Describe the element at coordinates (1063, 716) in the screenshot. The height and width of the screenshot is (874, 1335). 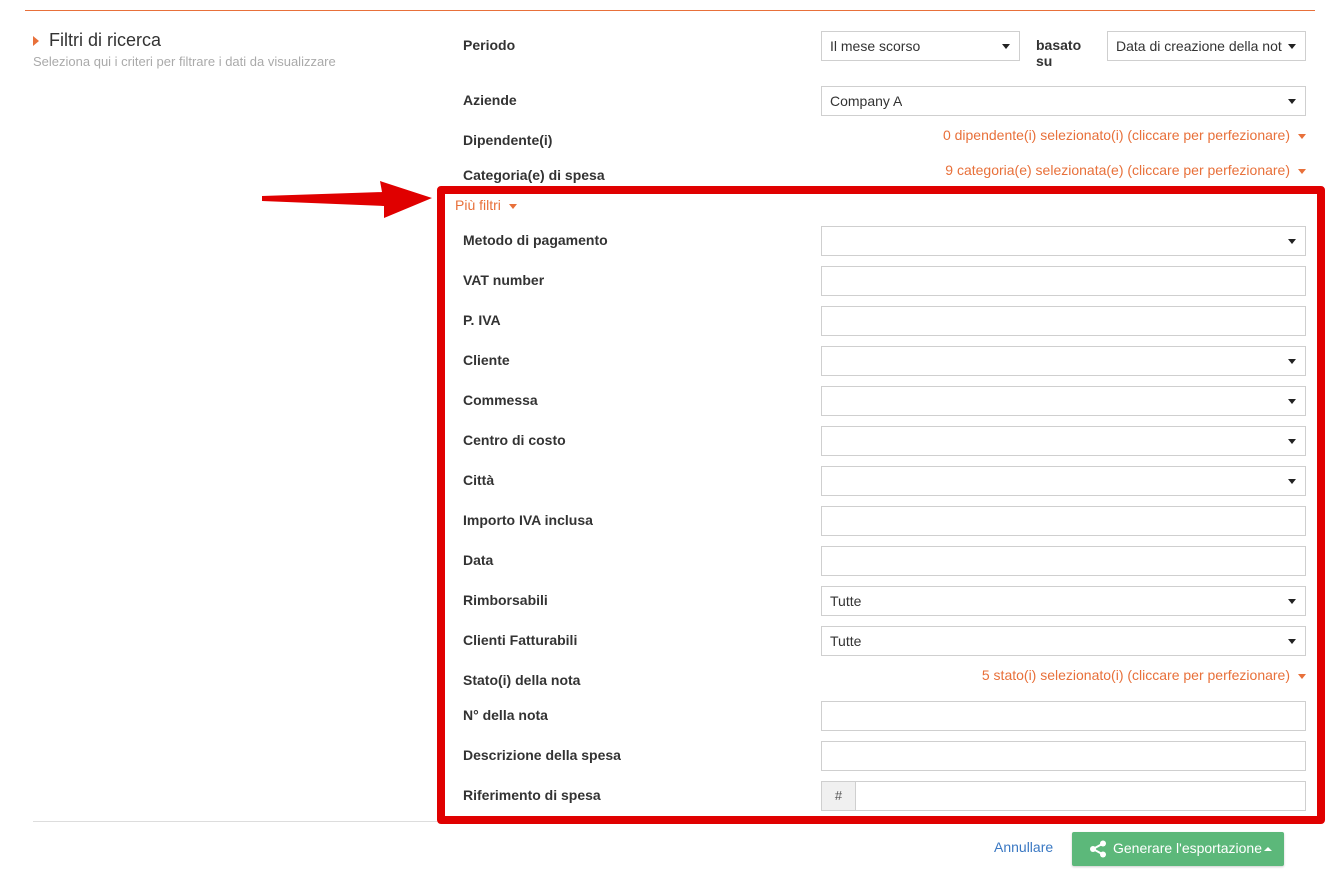
I see `n-nota-input` at that location.